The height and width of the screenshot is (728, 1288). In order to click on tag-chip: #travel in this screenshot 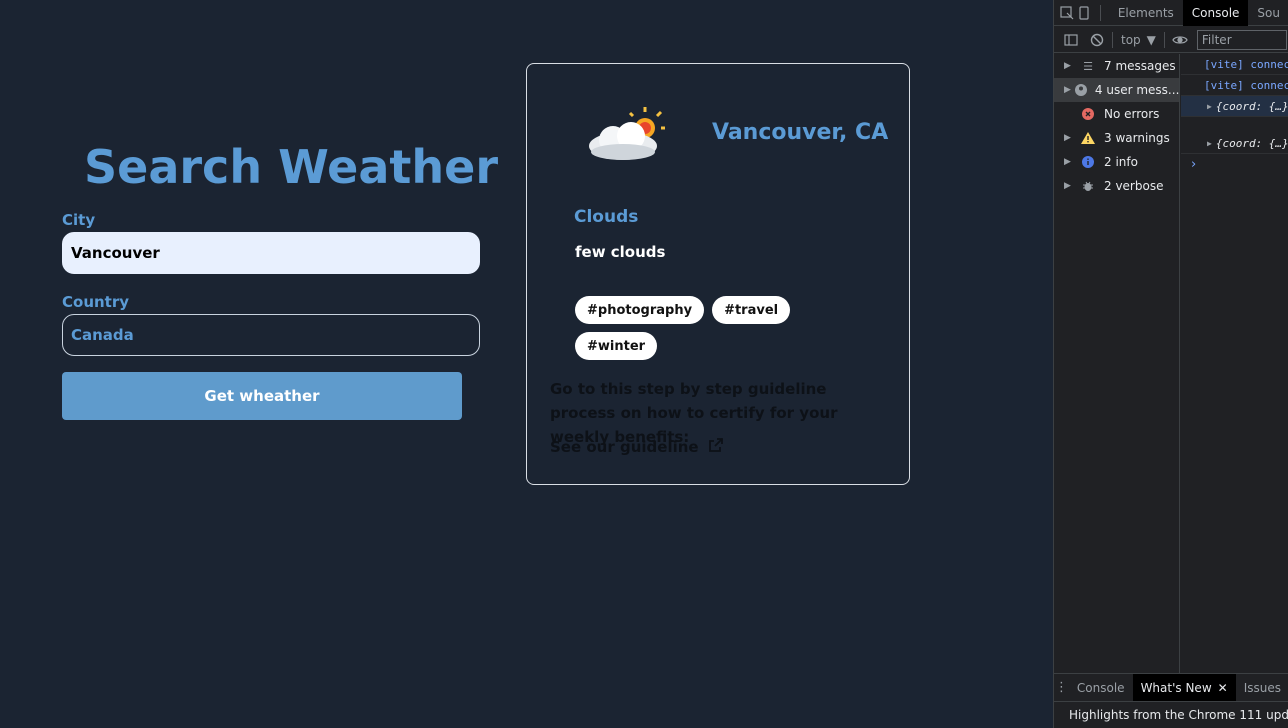, I will do `click(751, 310)`.